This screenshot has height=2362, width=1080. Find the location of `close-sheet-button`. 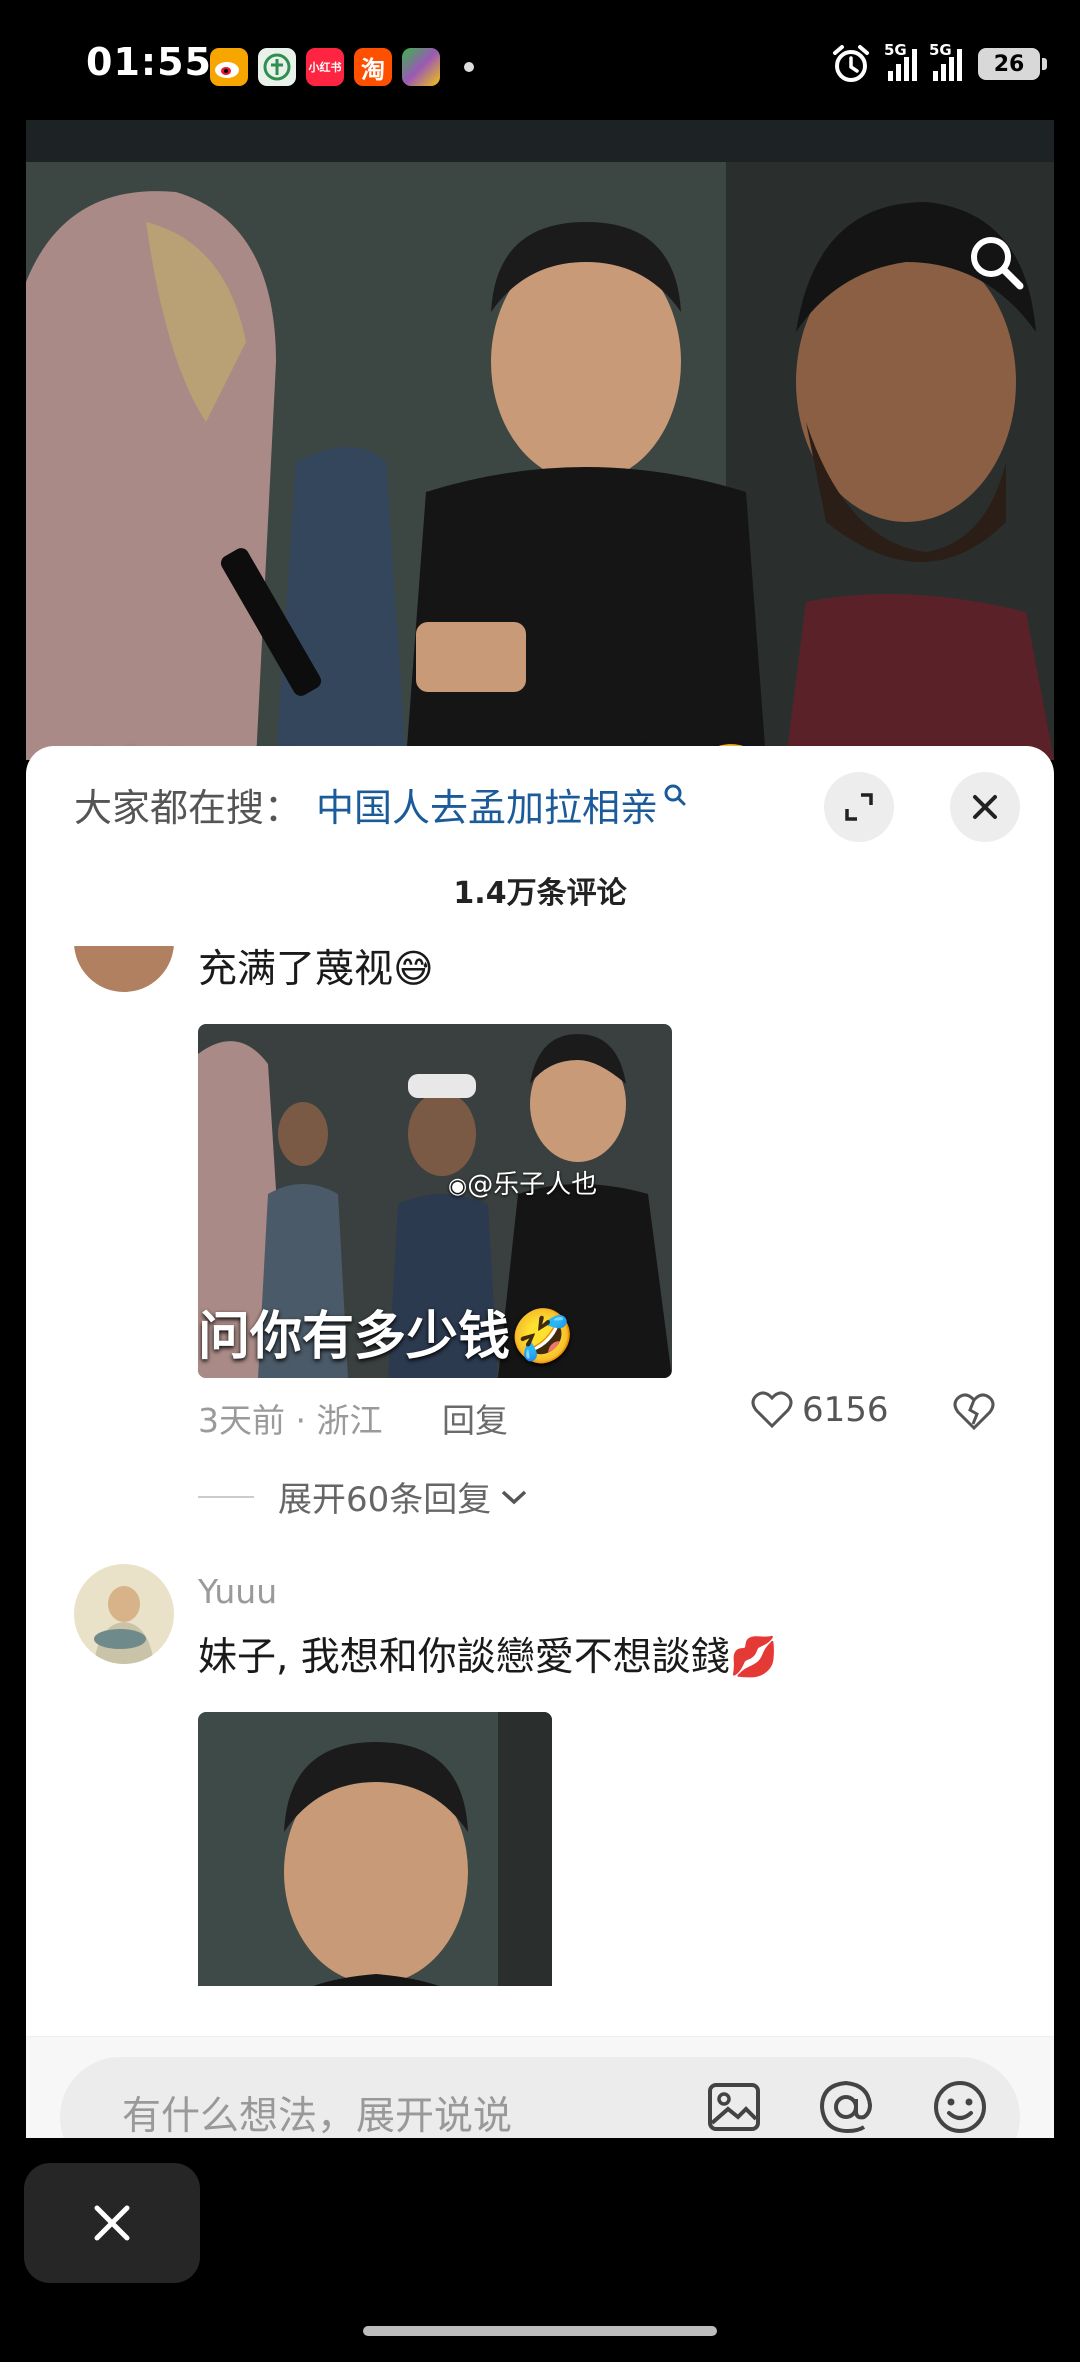

close-sheet-button is located at coordinates (985, 807).